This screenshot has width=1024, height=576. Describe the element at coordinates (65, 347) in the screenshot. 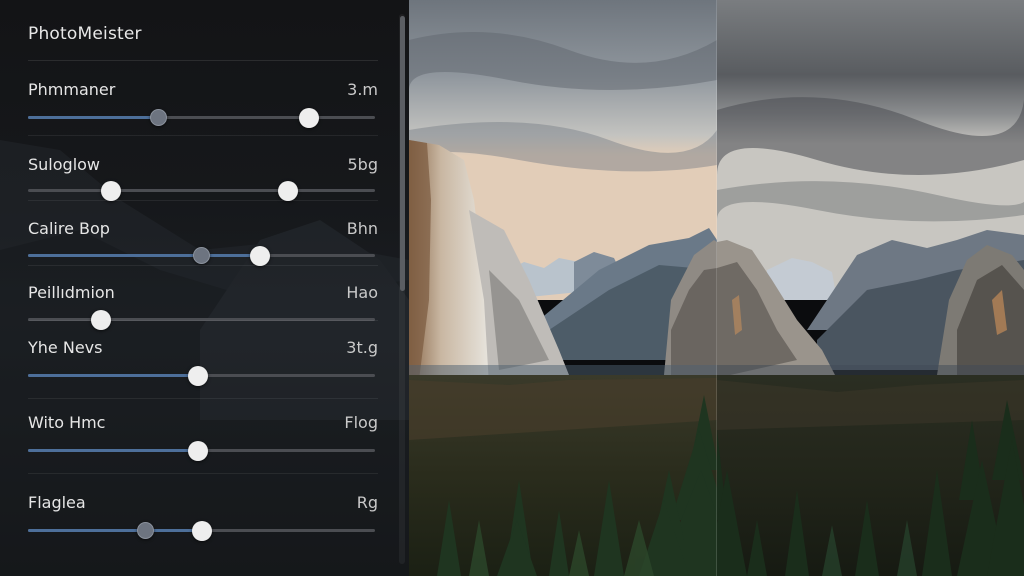

I see `slider-label: Yhe Nevs` at that location.